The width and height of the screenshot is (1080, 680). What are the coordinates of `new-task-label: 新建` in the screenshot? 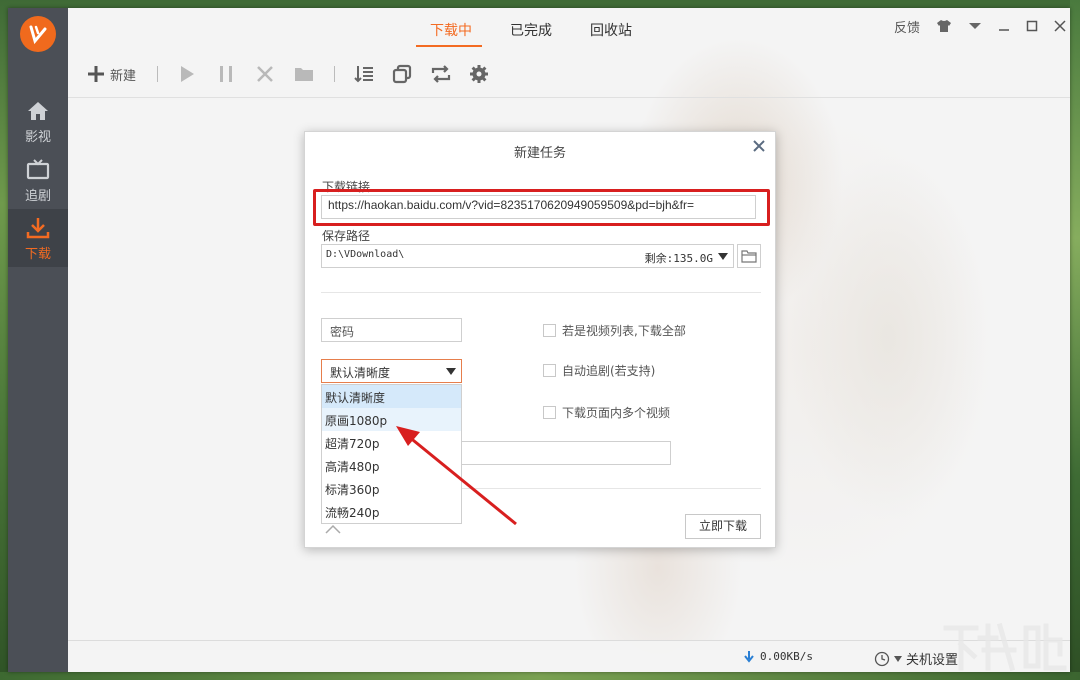 It's located at (123, 76).